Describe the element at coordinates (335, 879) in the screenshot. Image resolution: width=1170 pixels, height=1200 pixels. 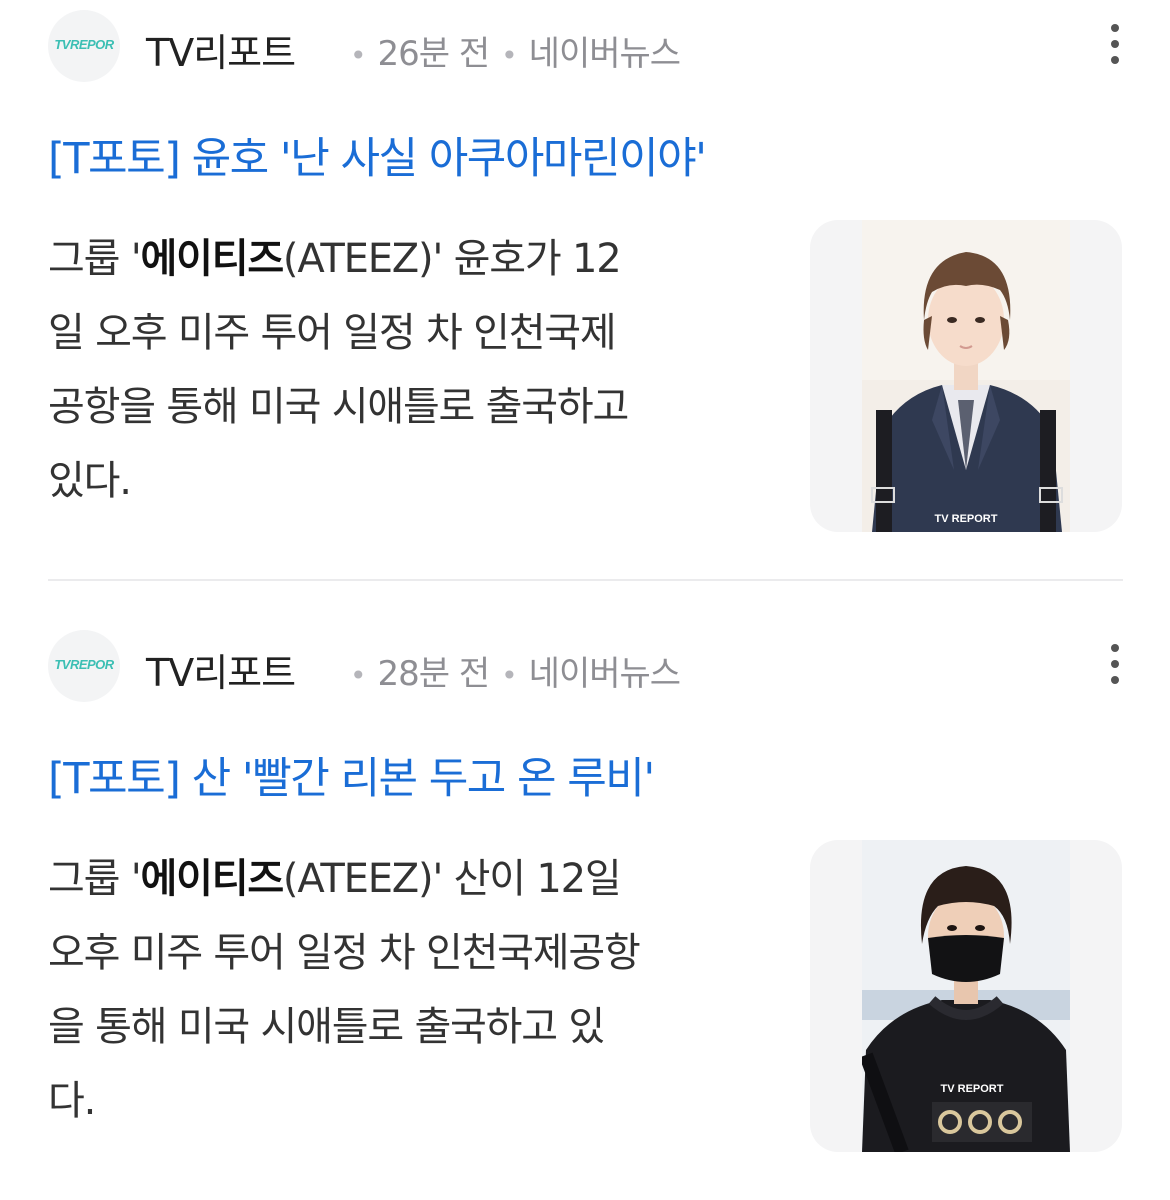
I see `summary-line: 그룹 '에이티즈(ATEEZ)' 산이 12일` at that location.